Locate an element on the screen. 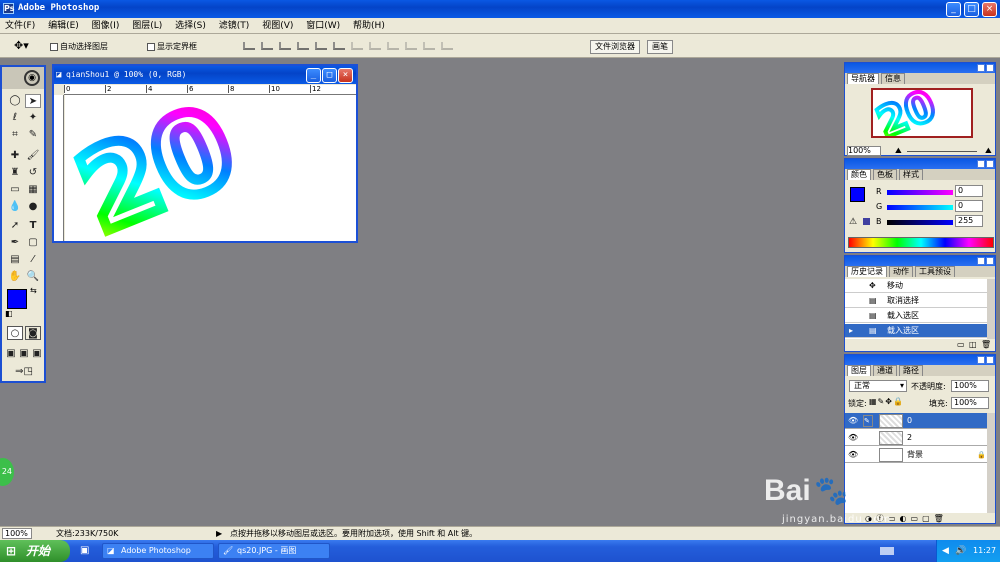 The image size is (1000, 562). type-tool-icon: T is located at coordinates (33, 226).